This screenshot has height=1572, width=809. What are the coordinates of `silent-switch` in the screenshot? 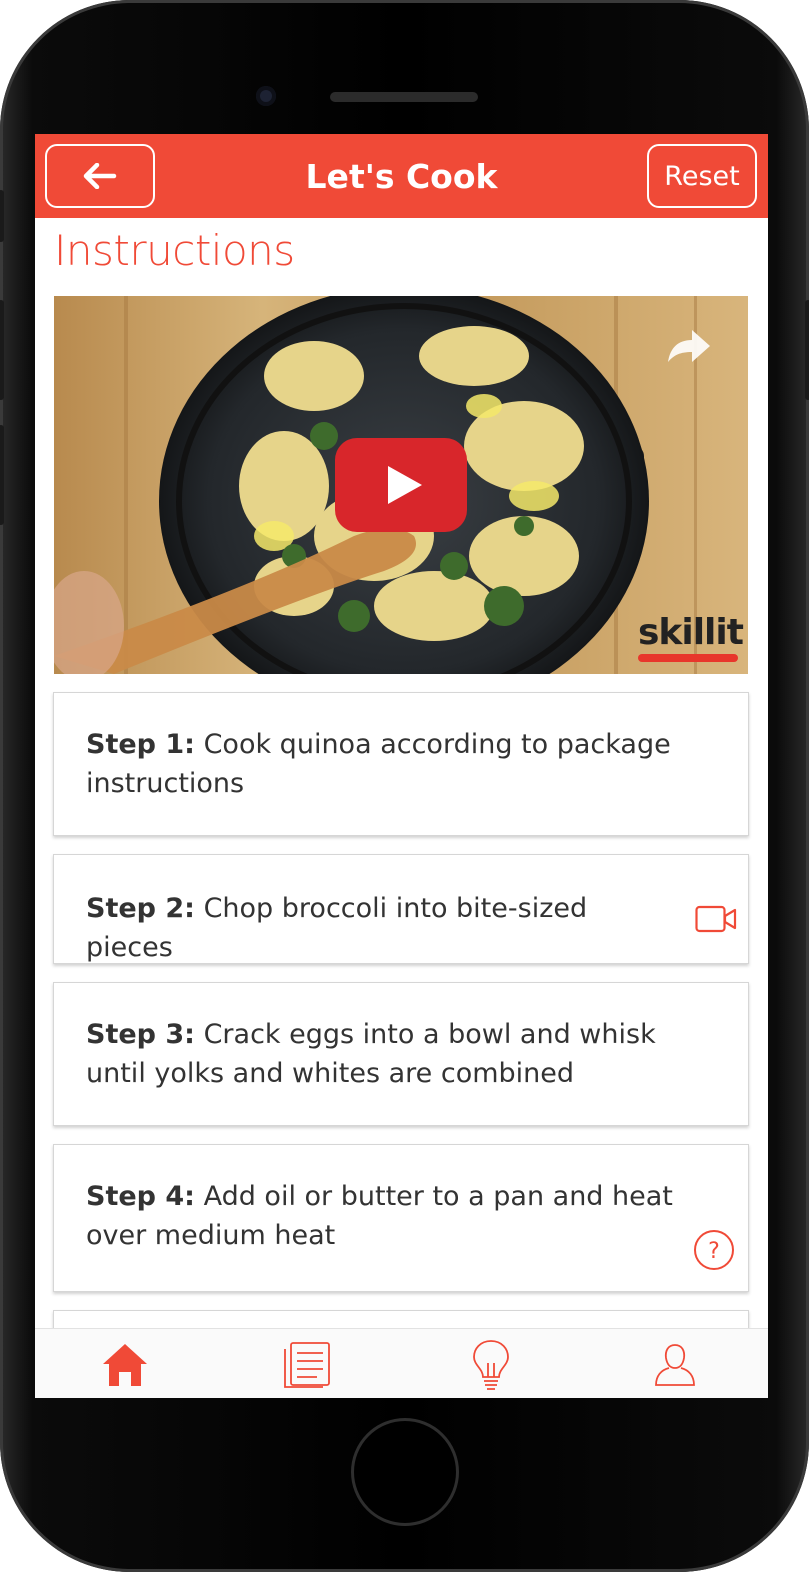 It's located at (2, 216).